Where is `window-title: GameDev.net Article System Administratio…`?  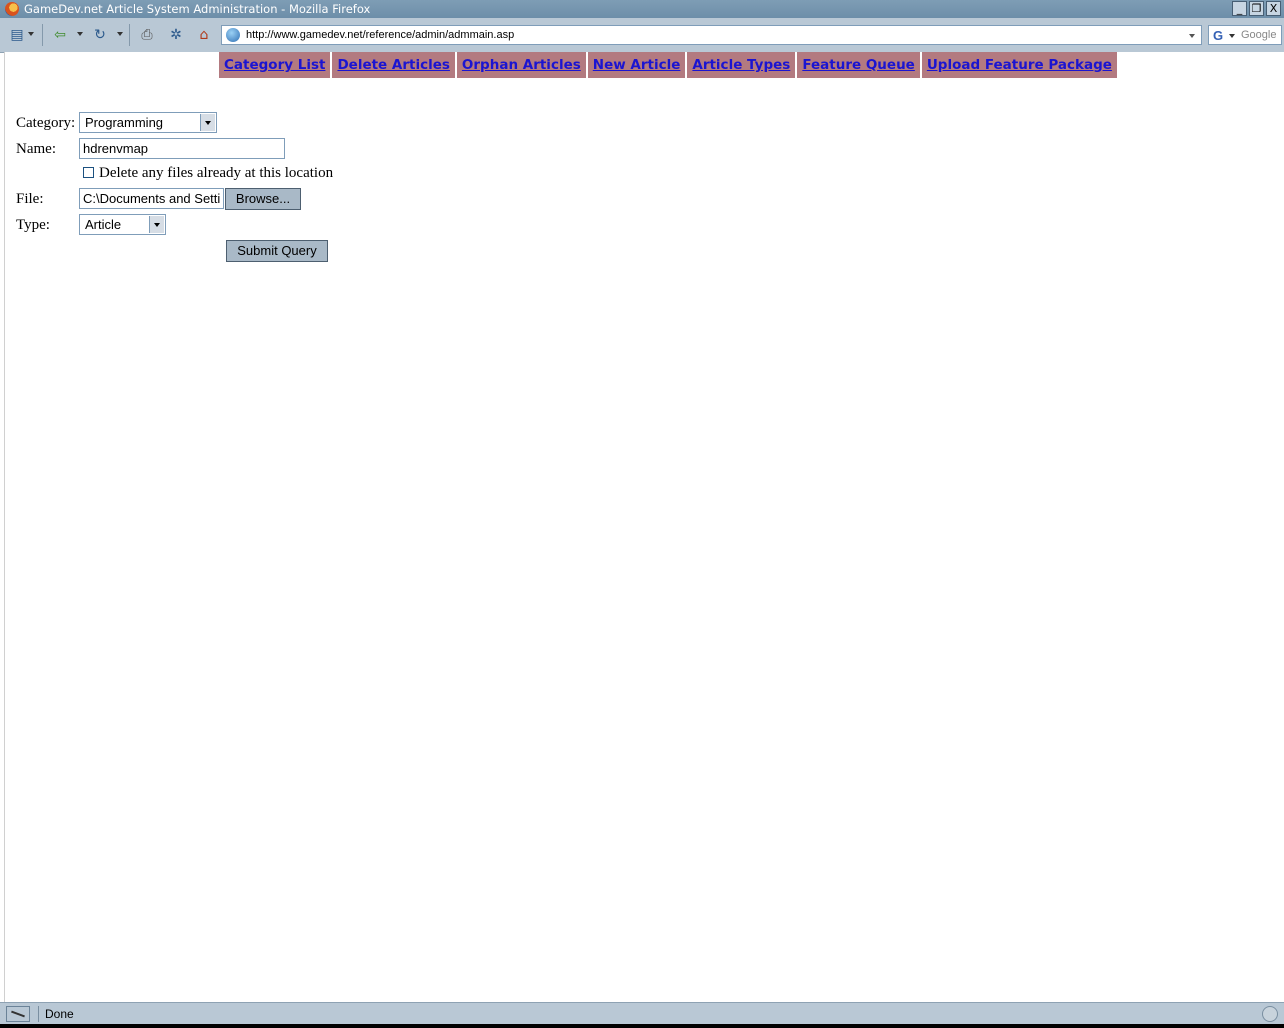 window-title: GameDev.net Article System Administratio… is located at coordinates (197, 9).